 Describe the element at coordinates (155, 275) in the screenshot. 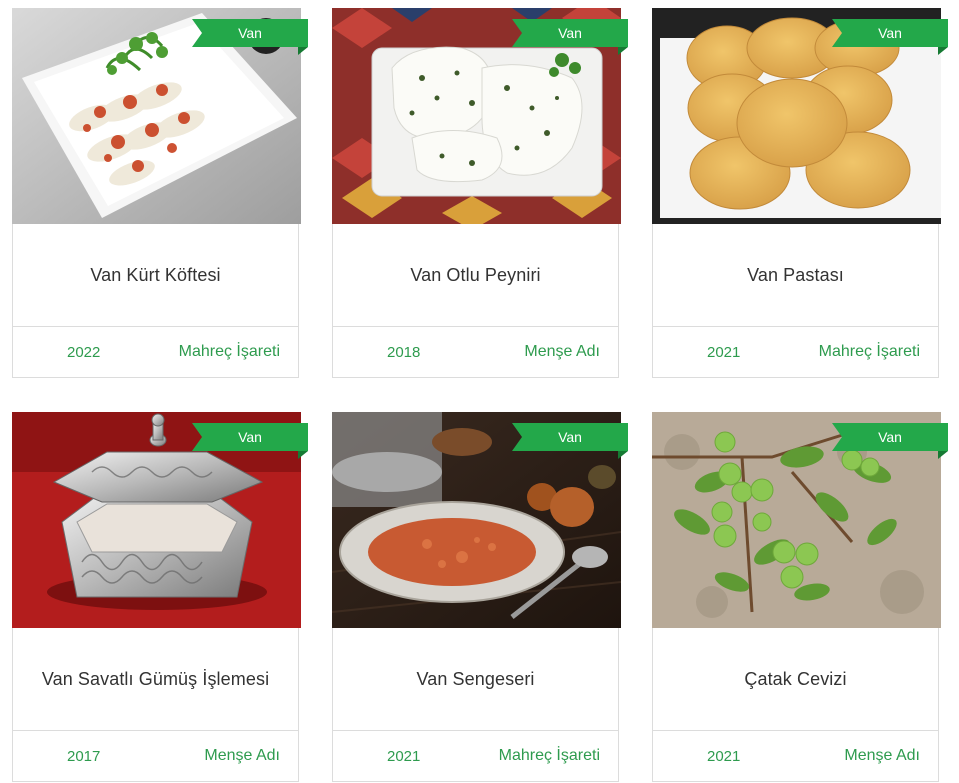

I see `product-title: Van Kürt Köftesi` at that location.